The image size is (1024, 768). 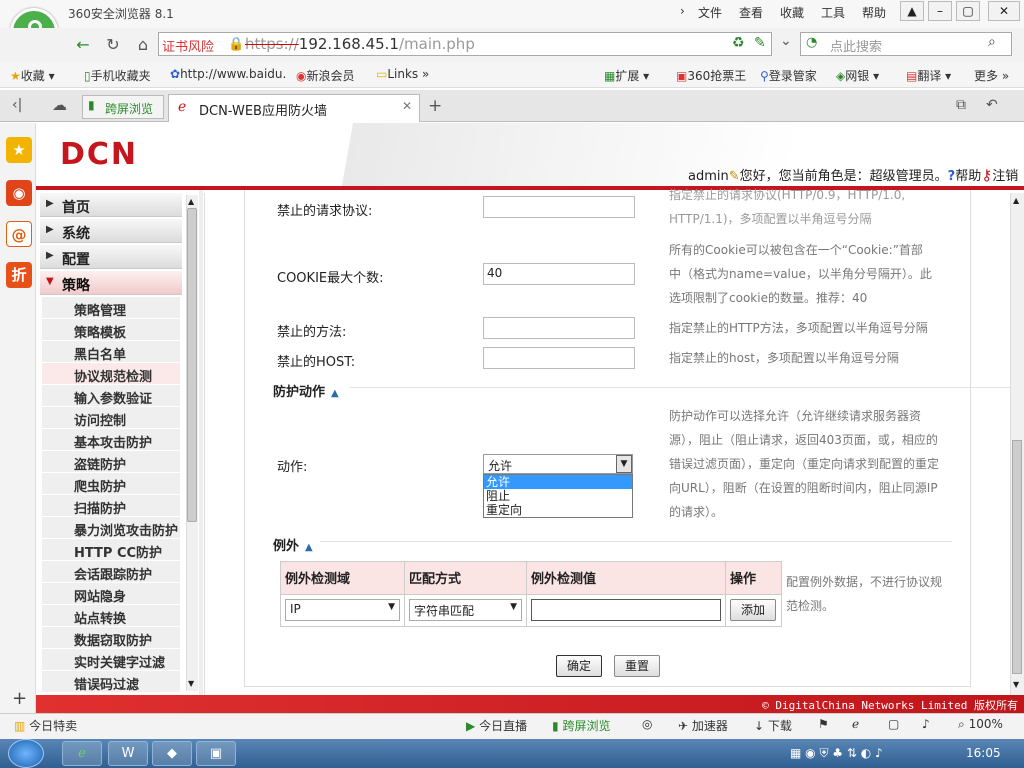 I want to click on nav-sub-input-validation: 输入参数验证, so click(x=111, y=396).